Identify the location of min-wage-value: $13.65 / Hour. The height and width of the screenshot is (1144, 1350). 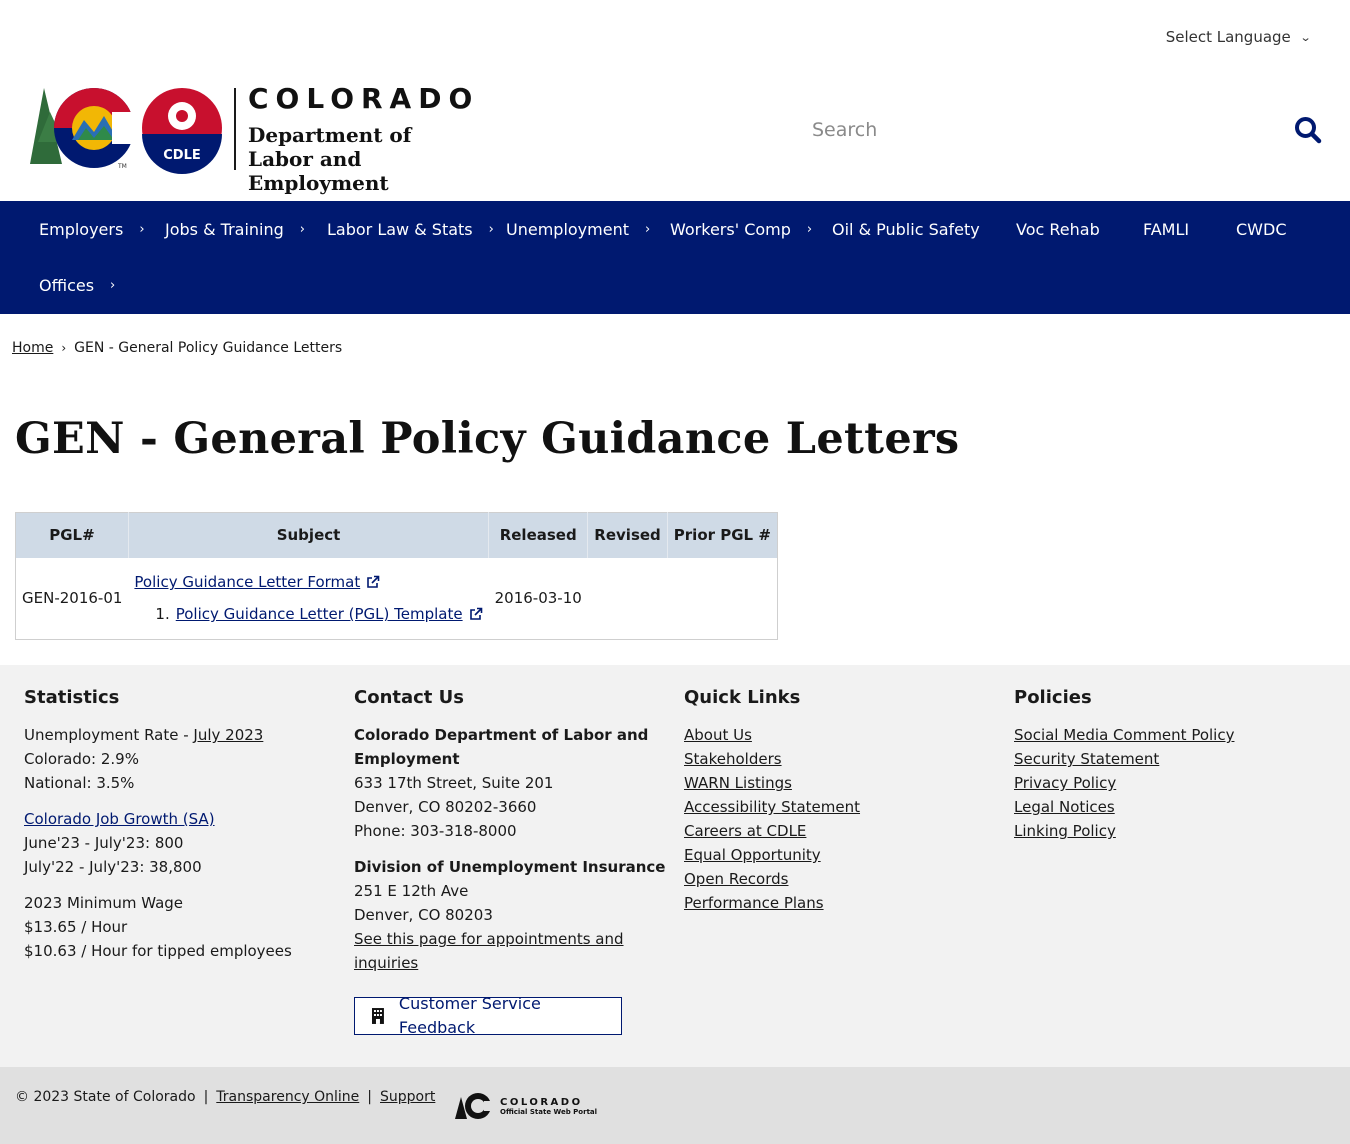
(76, 927).